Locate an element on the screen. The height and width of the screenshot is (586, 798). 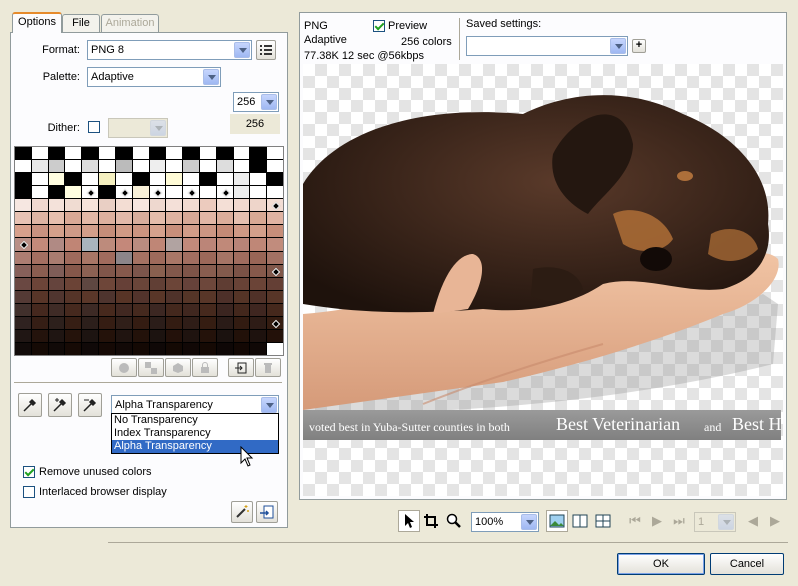
ok-button: OK is located at coordinates (661, 564).